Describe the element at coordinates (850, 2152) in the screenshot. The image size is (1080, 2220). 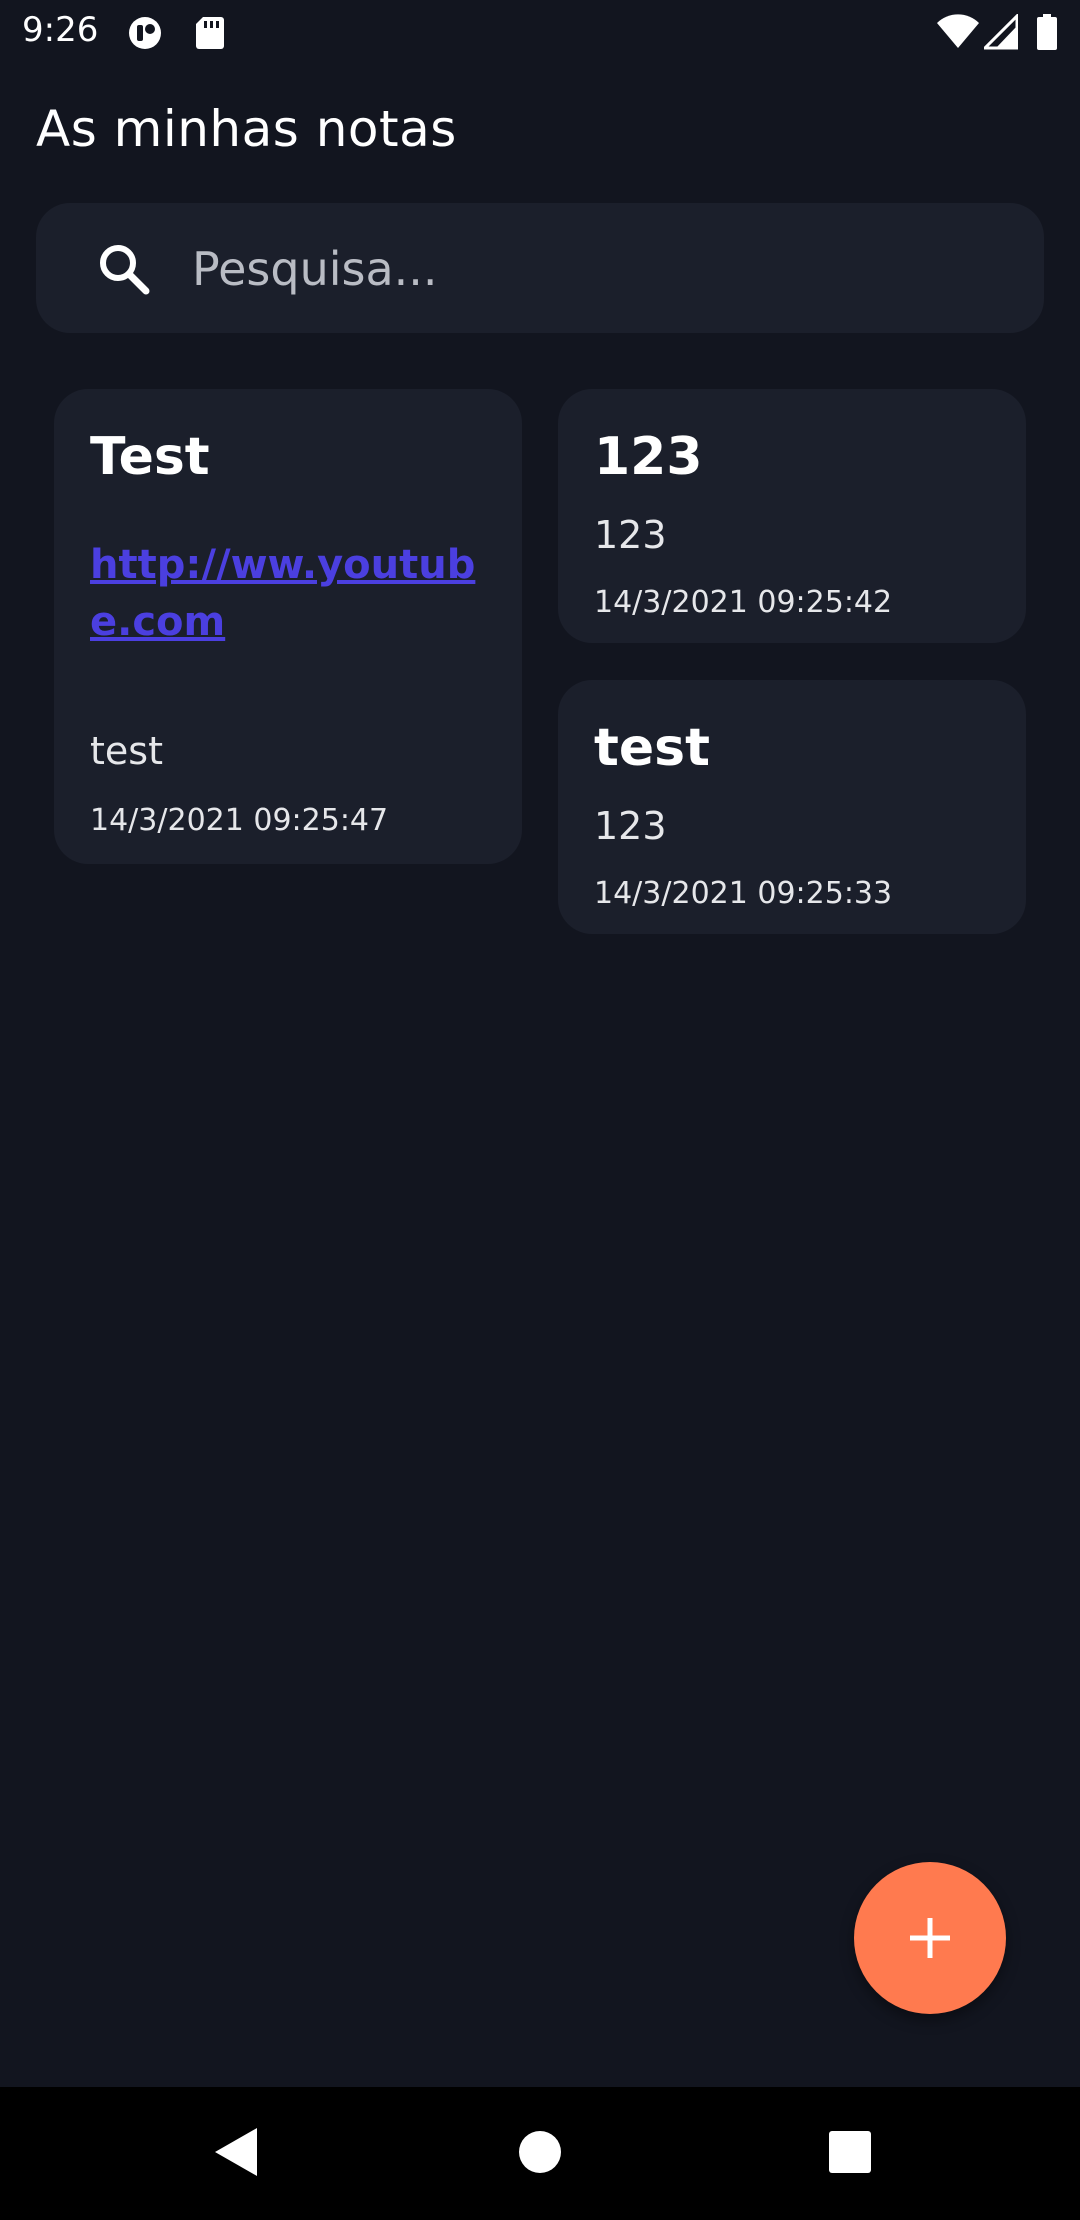
I see `recents-icon` at that location.